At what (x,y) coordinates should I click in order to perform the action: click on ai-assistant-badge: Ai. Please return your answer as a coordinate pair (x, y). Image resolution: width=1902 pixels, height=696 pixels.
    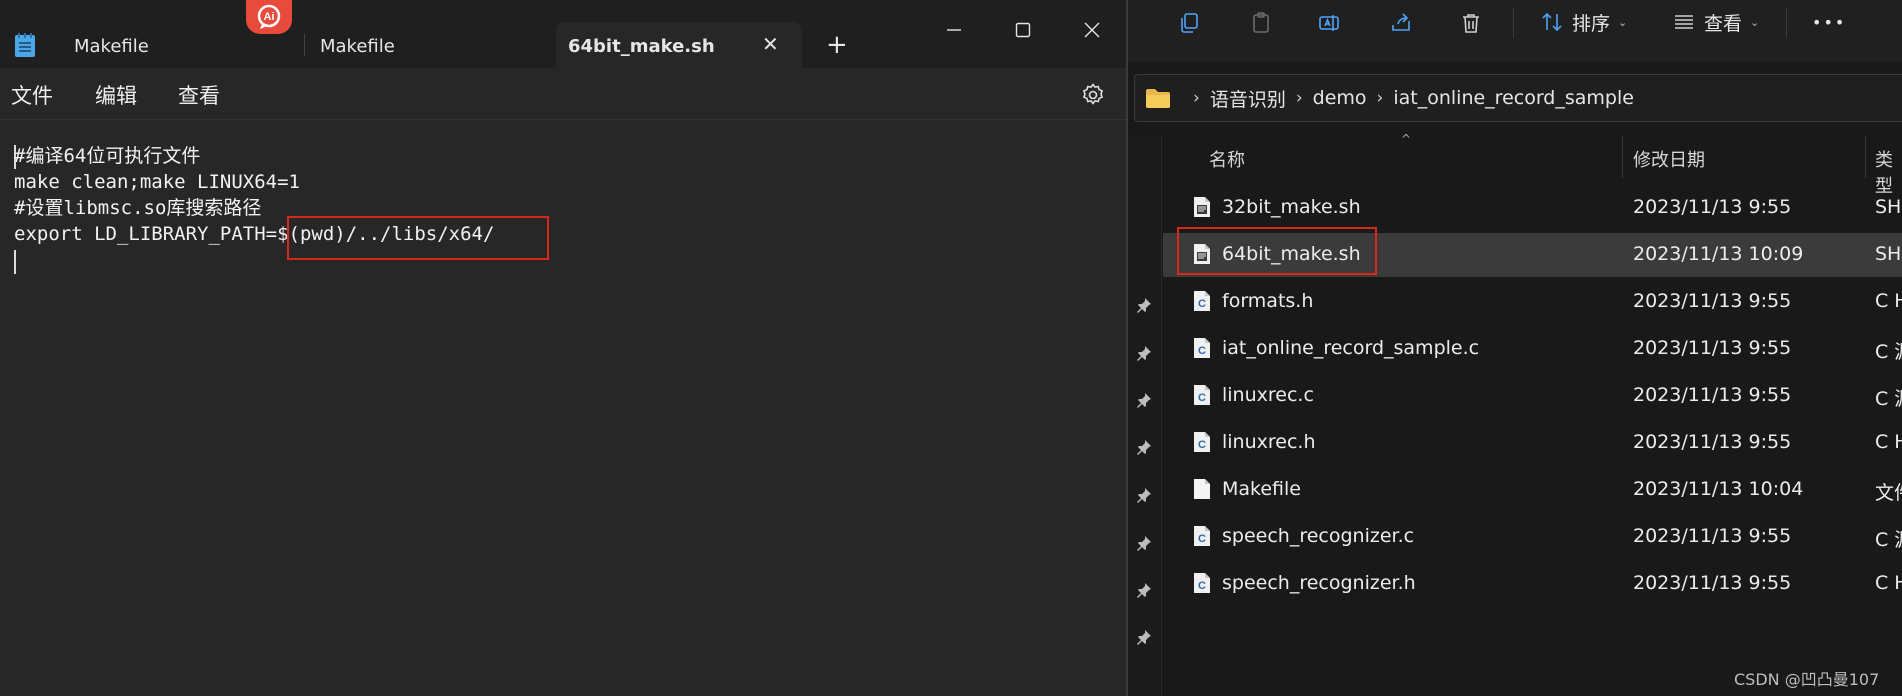
    Looking at the image, I should click on (269, 17).